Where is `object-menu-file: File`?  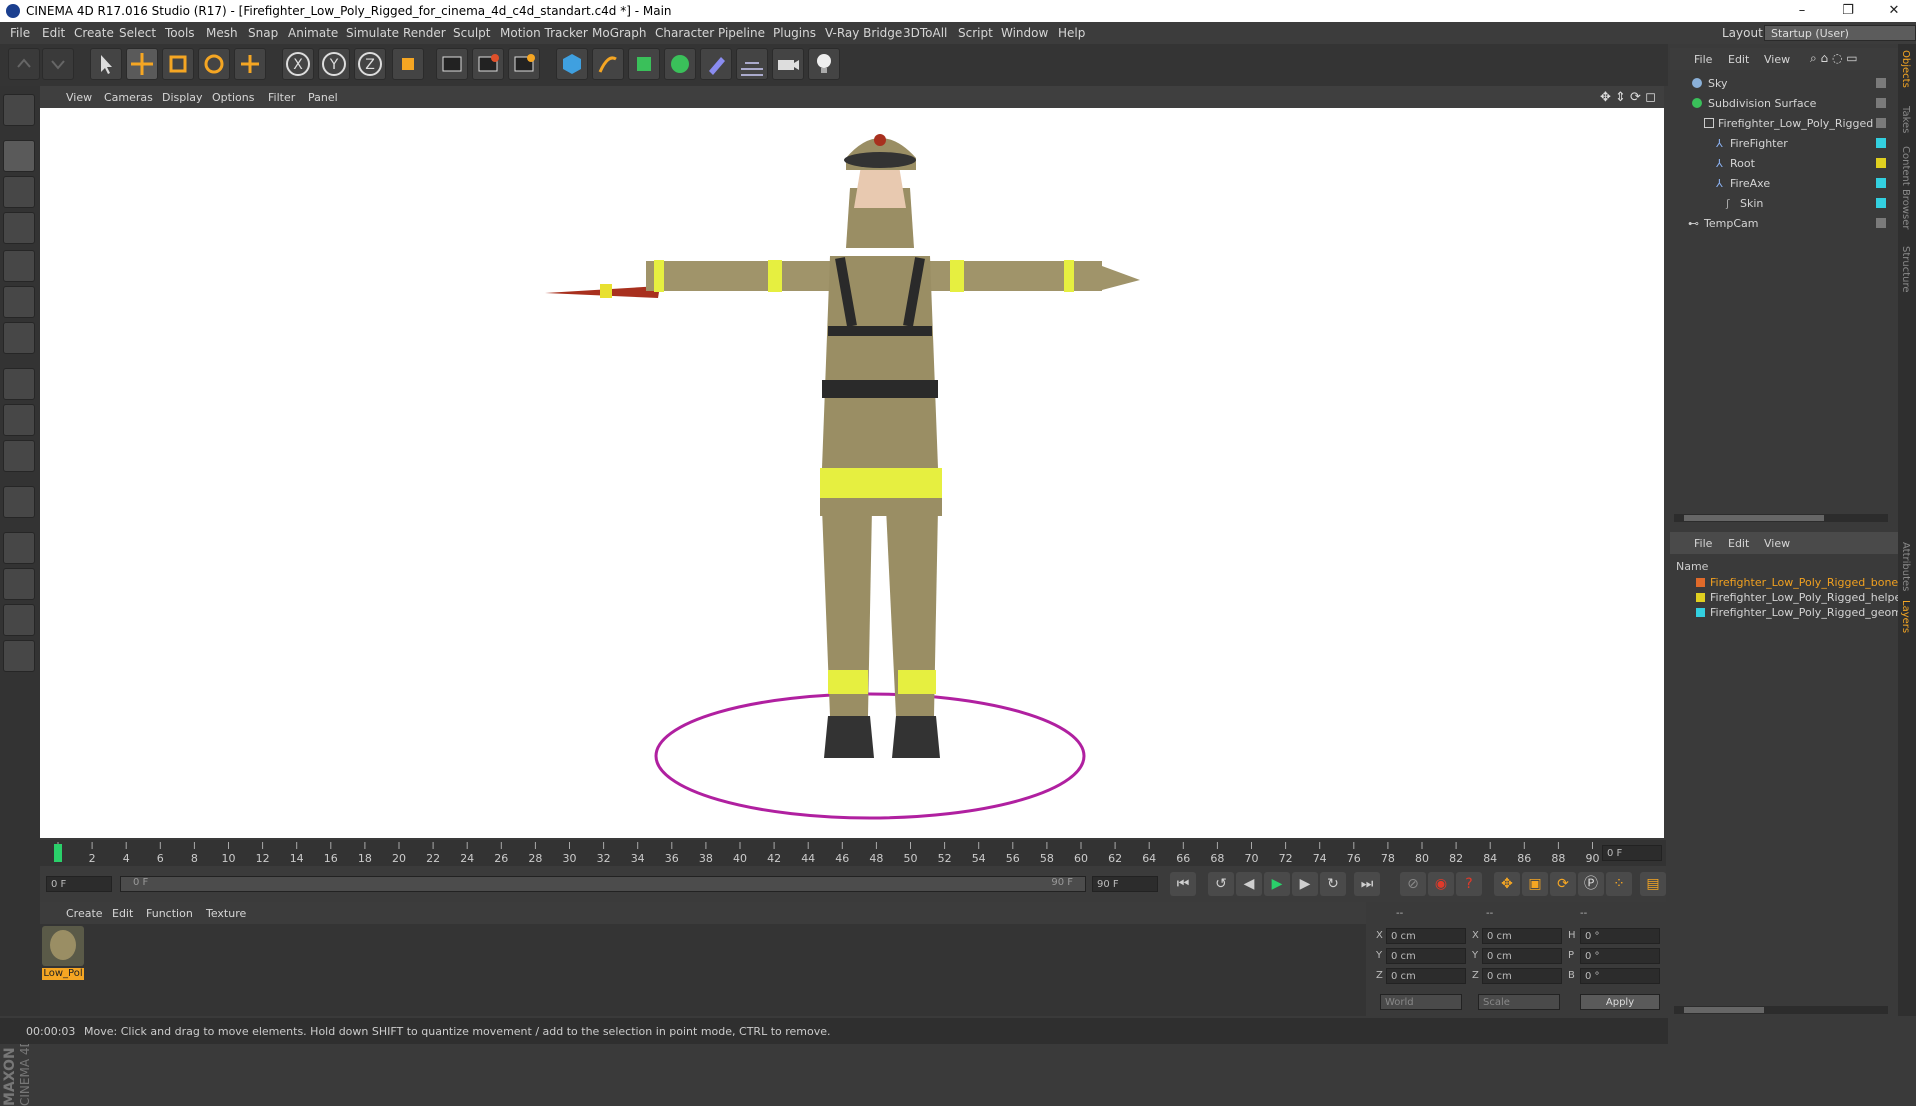
object-menu-file: File is located at coordinates (1703, 59).